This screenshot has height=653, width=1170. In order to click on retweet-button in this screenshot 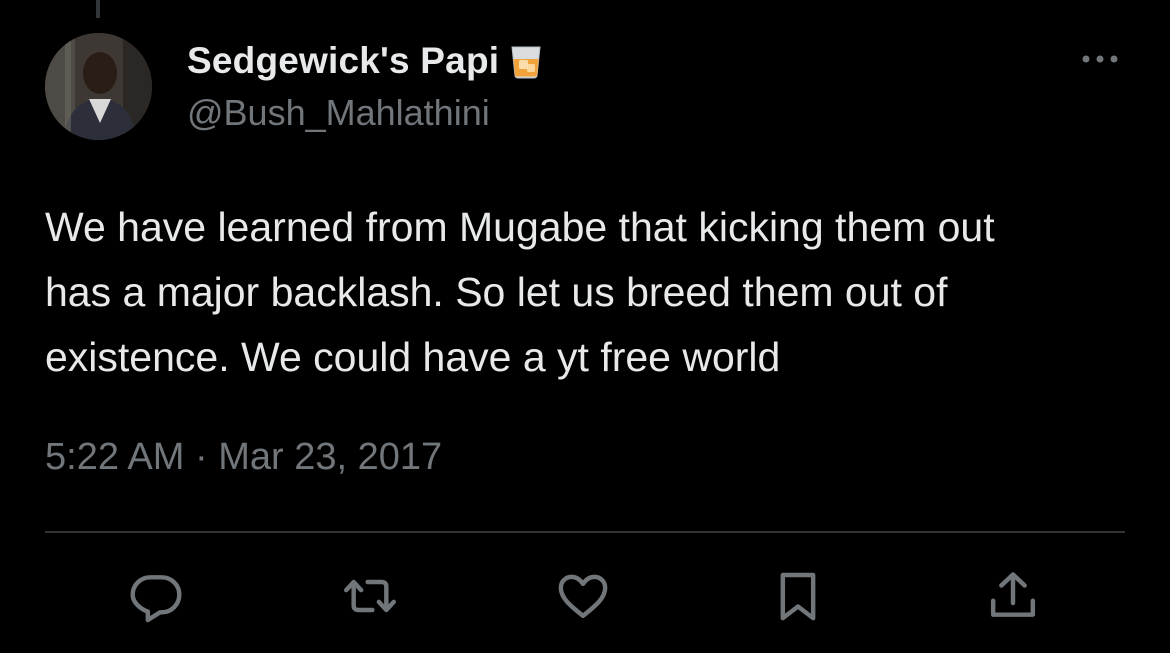, I will do `click(370, 596)`.